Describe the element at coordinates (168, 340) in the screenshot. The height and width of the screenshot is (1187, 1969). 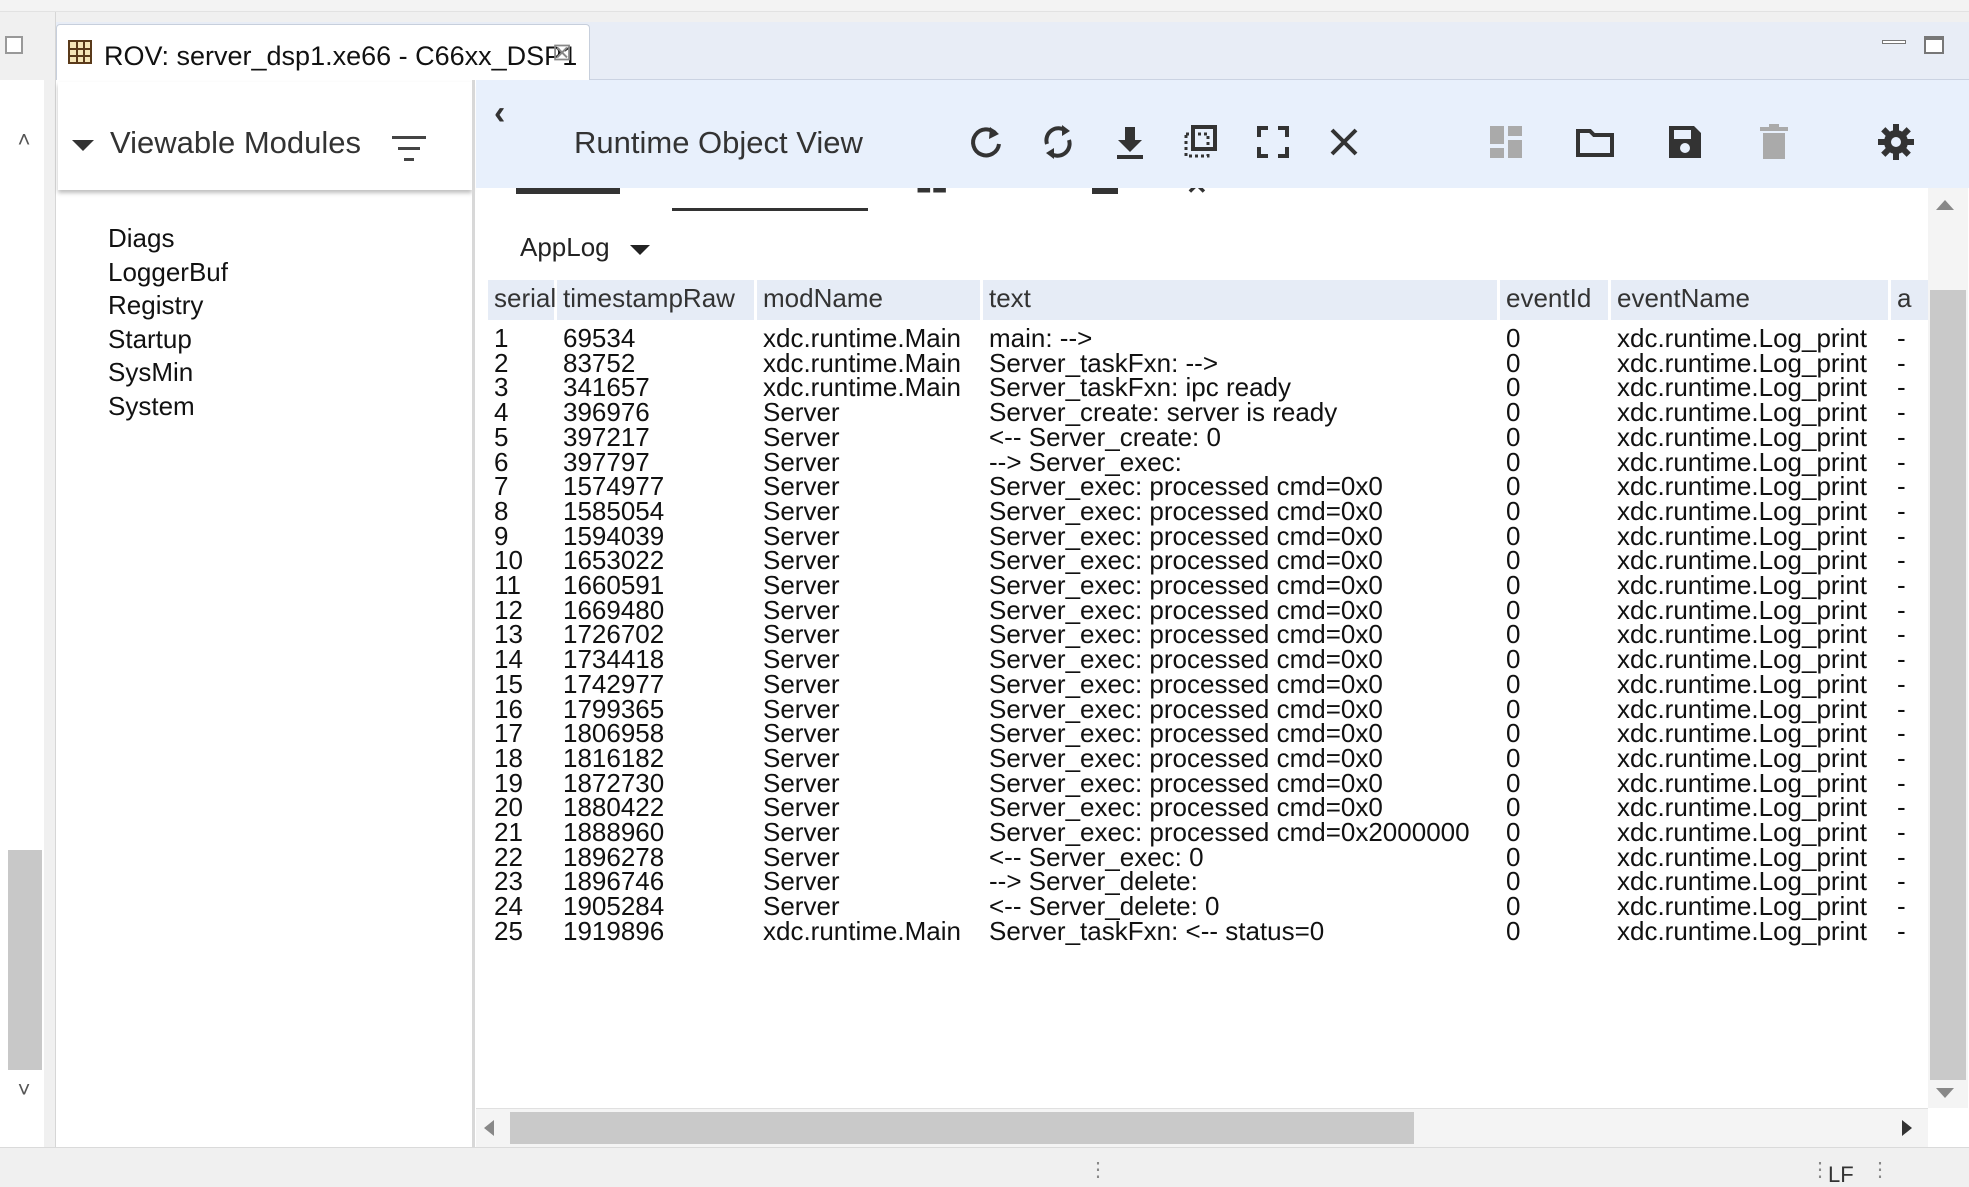
I see `module-item-startup: Startup` at that location.